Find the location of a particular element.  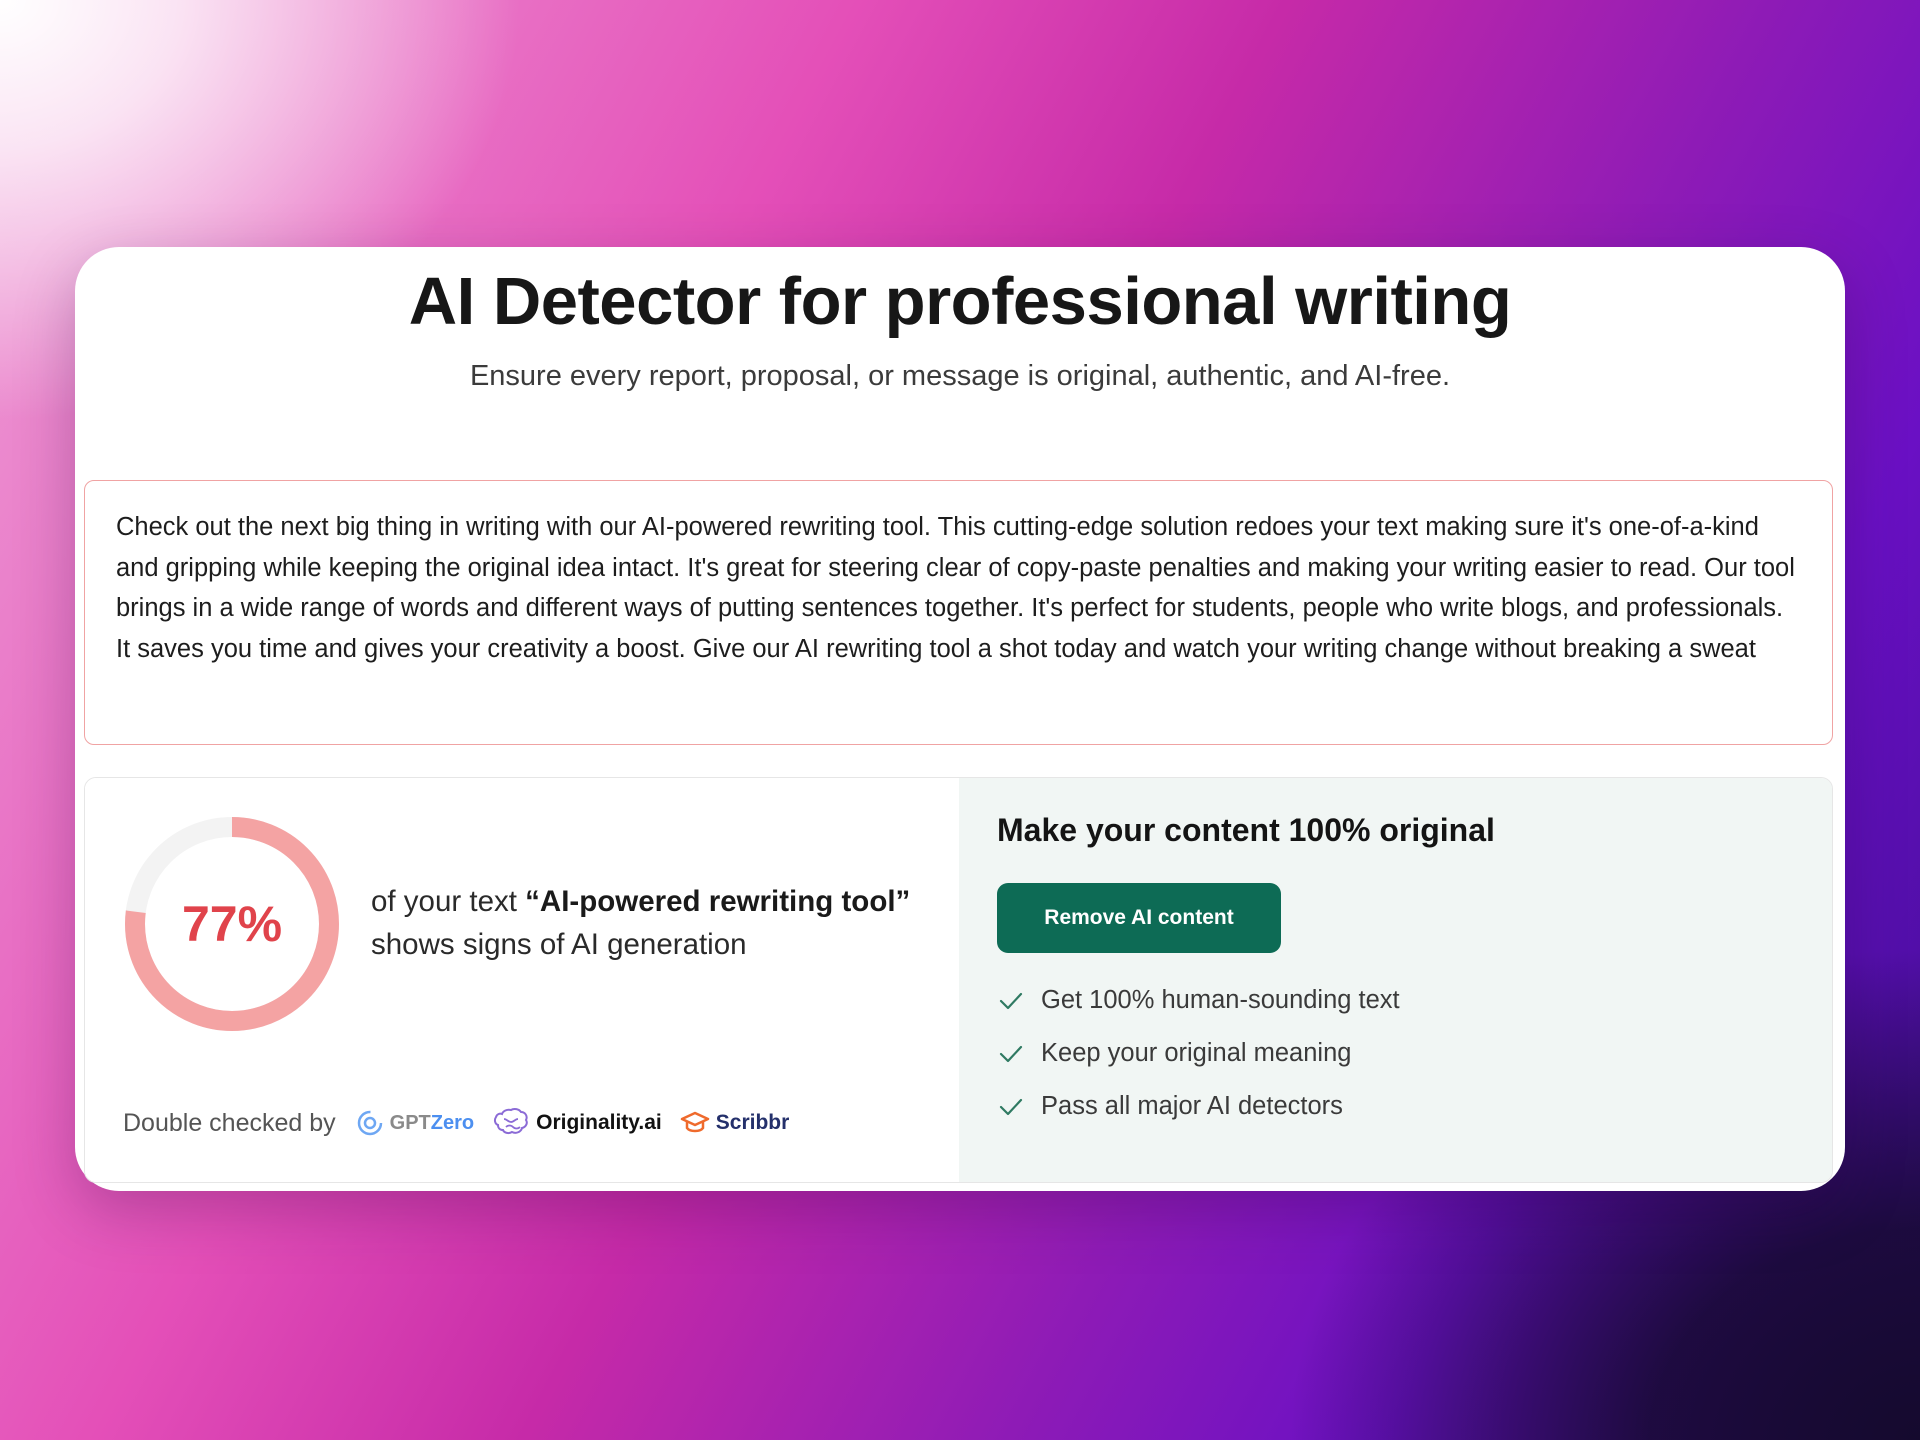

gptzero-prefix: GPT is located at coordinates (410, 1122).